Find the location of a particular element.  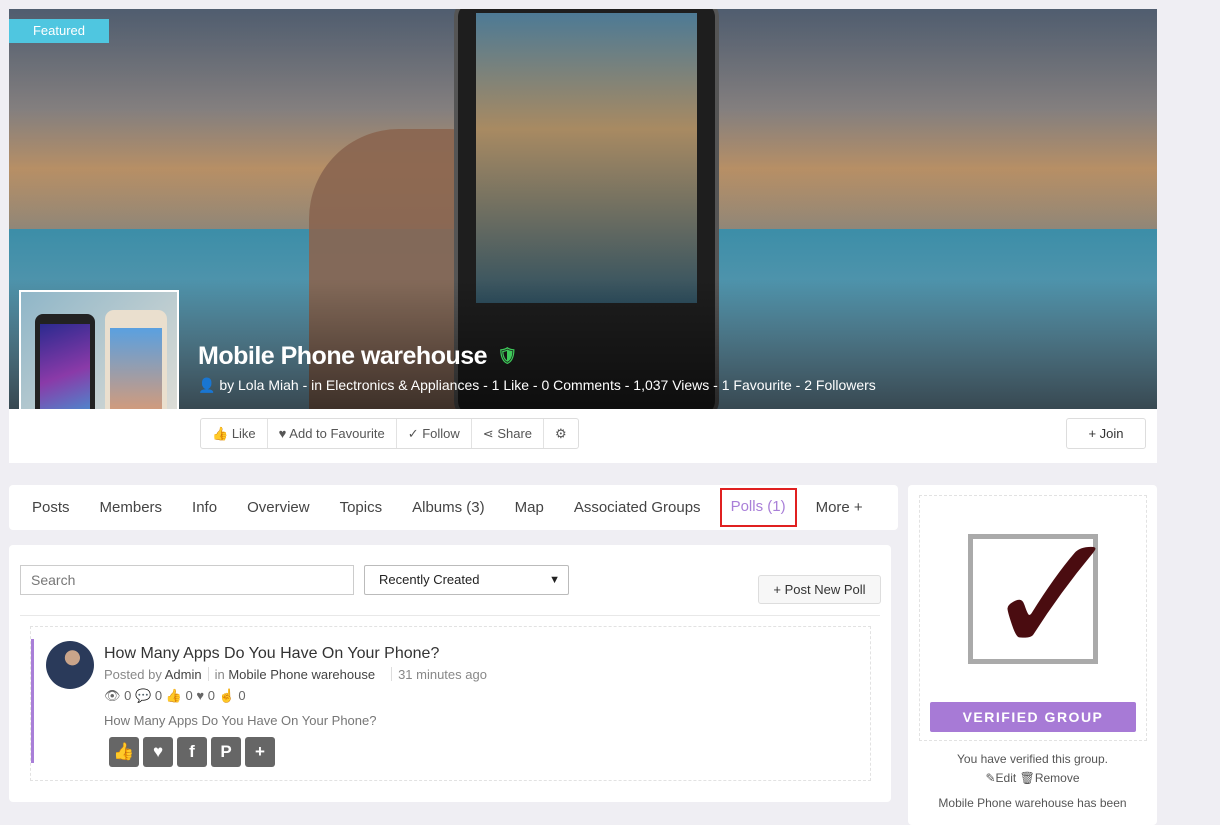

tab-albums: Albums (3) is located at coordinates (448, 507).